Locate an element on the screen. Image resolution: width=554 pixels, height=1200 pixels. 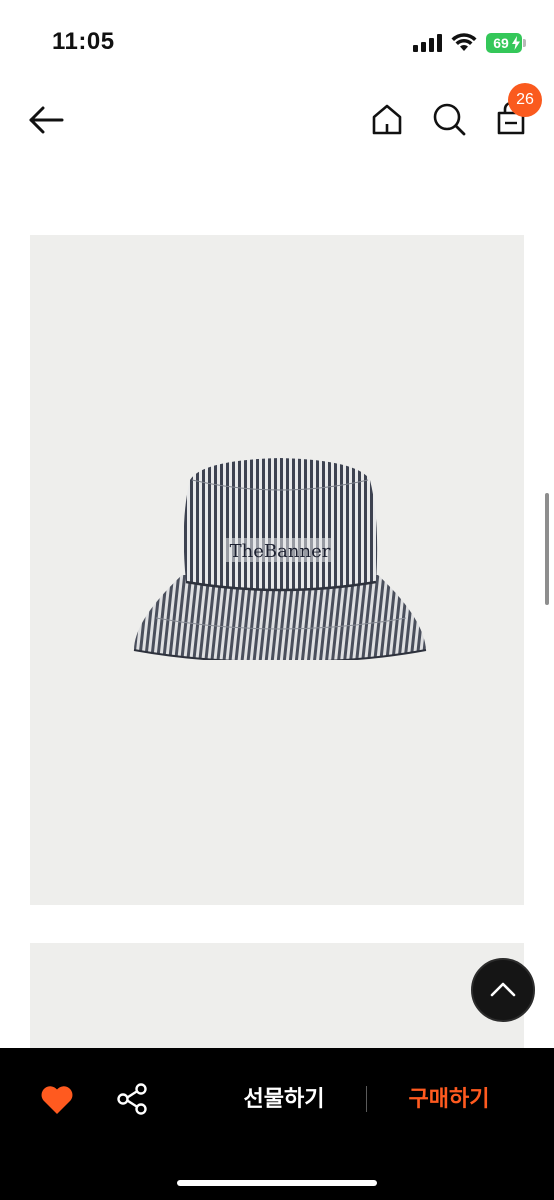
heart-icon is located at coordinates (57, 1100).